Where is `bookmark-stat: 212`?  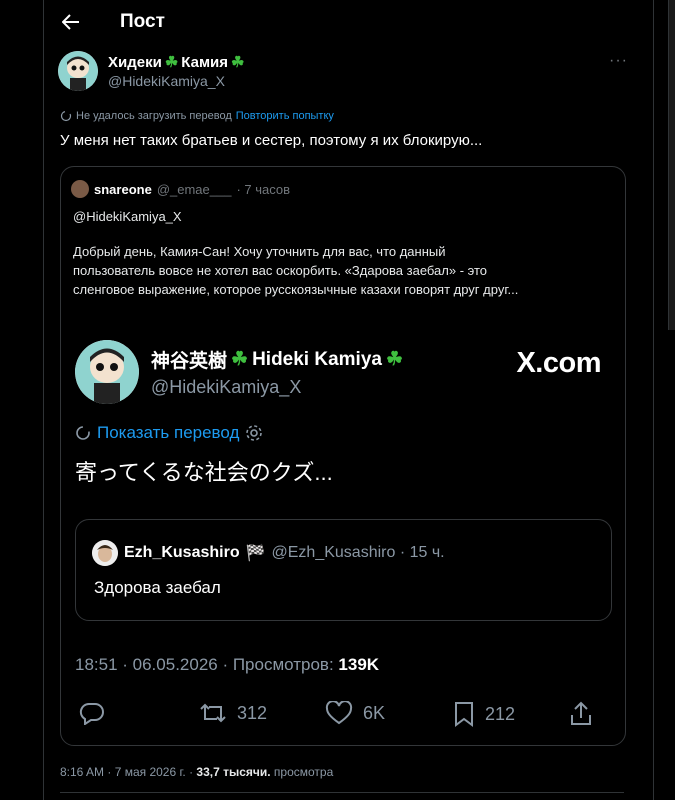
bookmark-stat: 212 is located at coordinates (484, 714).